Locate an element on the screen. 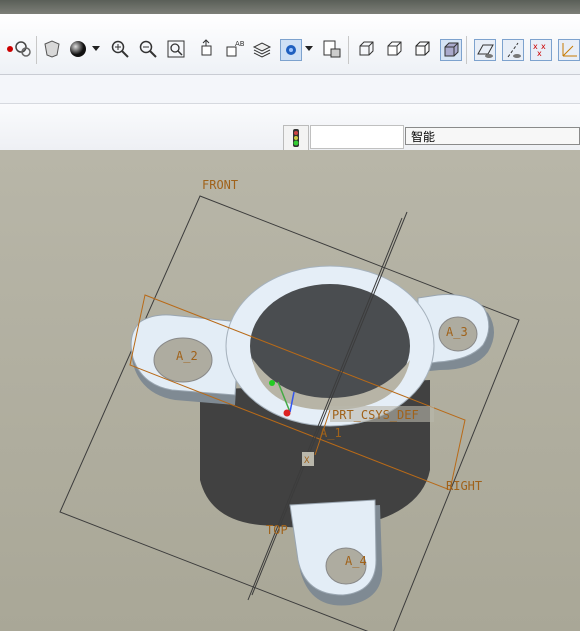 Image resolution: width=580 pixels, height=631 pixels. axis-a2-label: A_2 is located at coordinates (187, 356).